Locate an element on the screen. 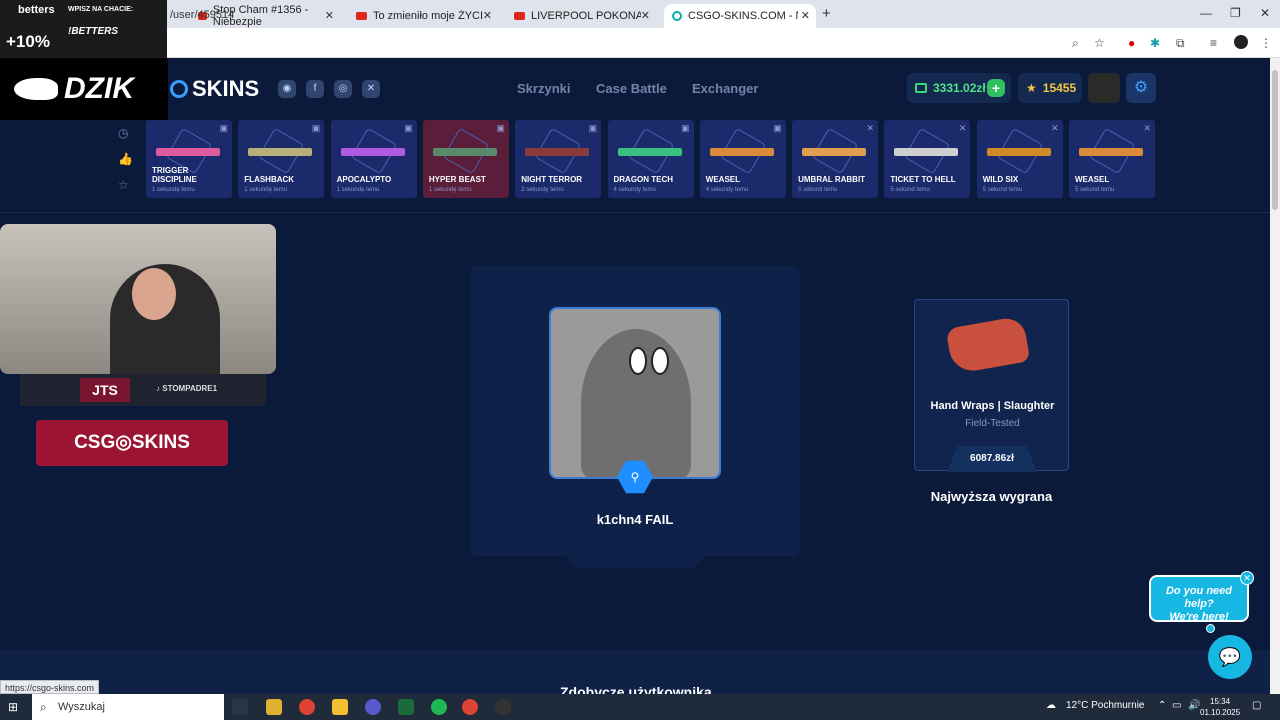  weather-text: 12°C Pochmurnie is located at coordinates (1105, 705).